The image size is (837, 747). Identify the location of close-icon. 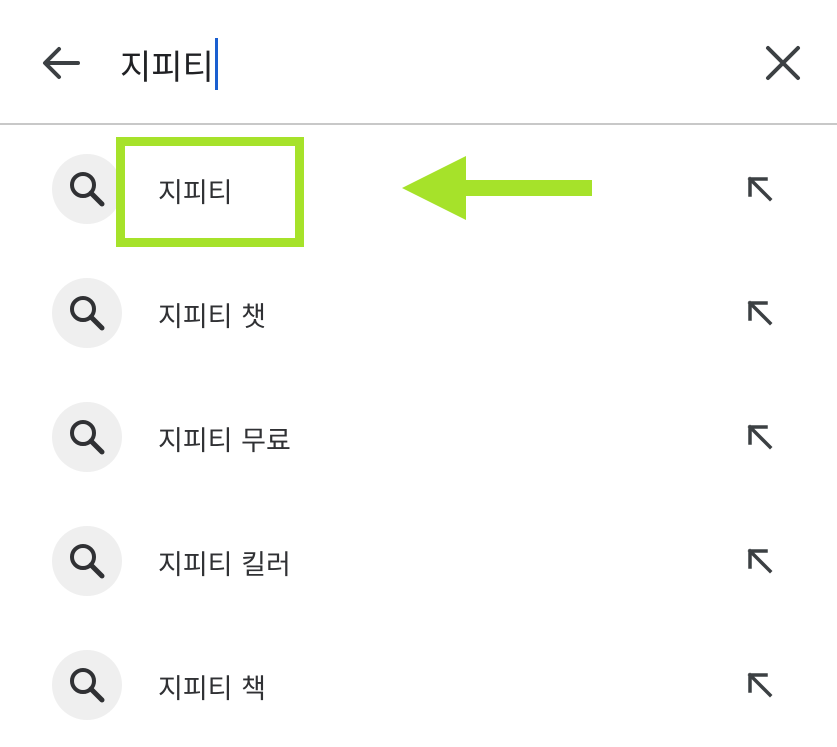
(783, 63).